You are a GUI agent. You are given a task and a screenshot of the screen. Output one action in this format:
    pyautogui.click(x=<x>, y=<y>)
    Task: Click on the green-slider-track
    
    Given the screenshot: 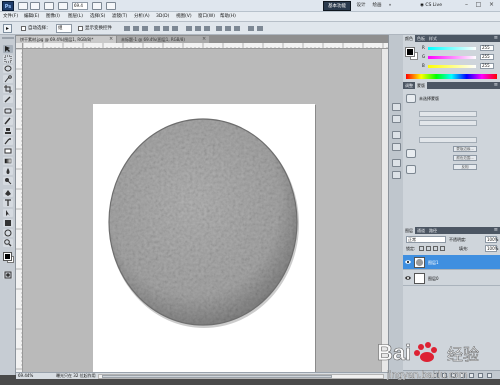 What is the action you would take?
    pyautogui.click(x=452, y=57)
    